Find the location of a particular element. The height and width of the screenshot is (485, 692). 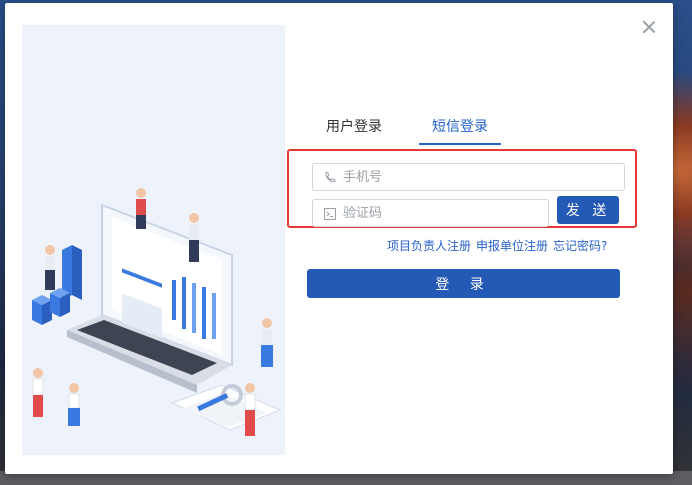

active-tab-indicator is located at coordinates (460, 144).